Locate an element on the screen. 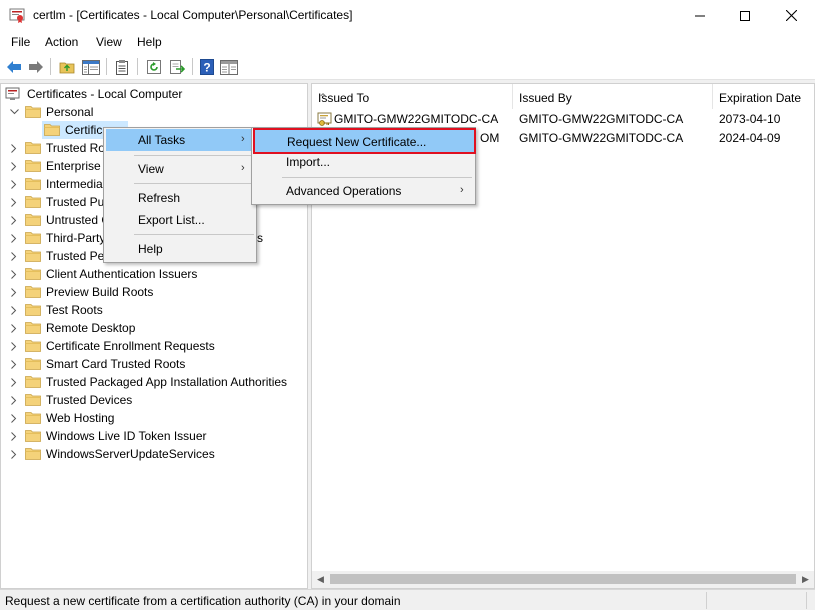  tree-item: Test Roots is located at coordinates (154, 310).